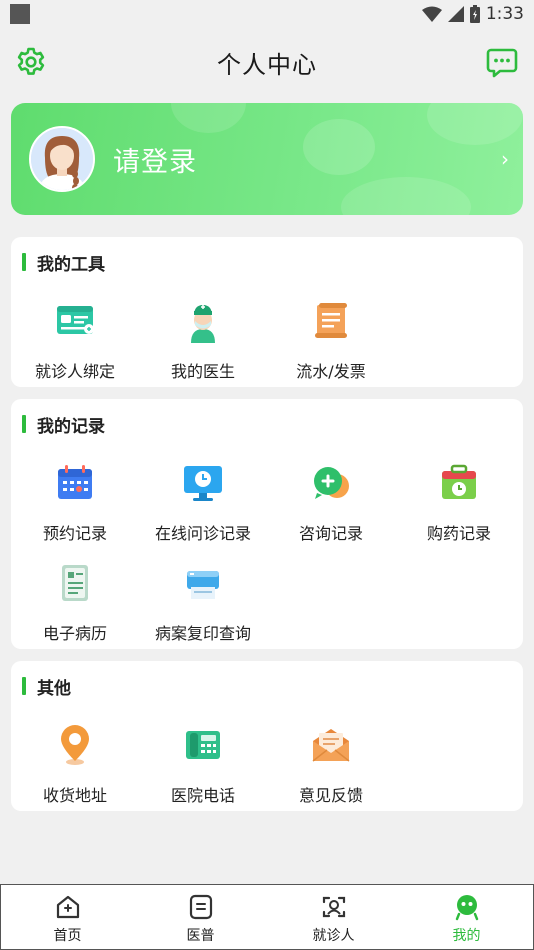 The image size is (534, 950). I want to click on avatar, so click(62, 159).